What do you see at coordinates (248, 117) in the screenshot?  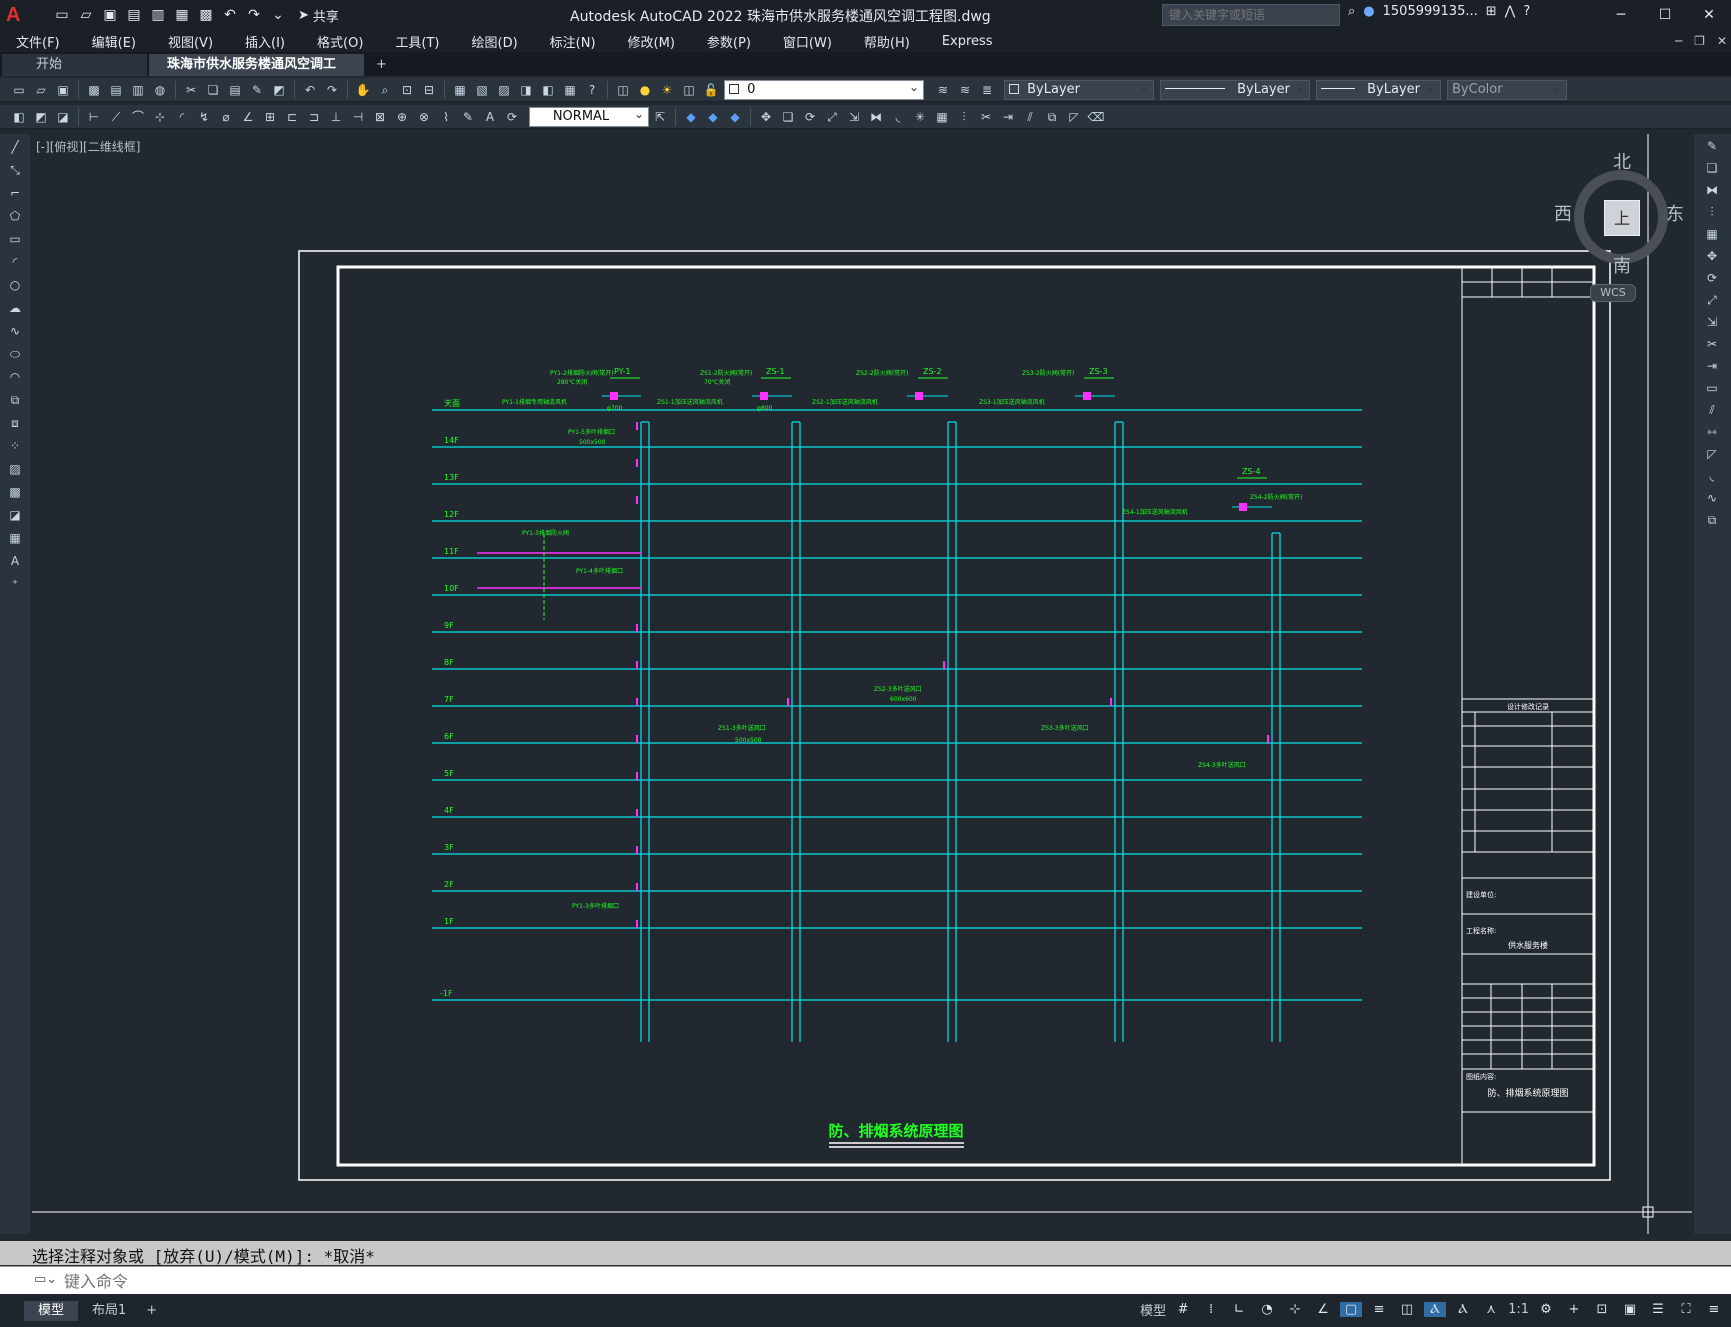 I see `angular-dim-icon: ∠` at bounding box center [248, 117].